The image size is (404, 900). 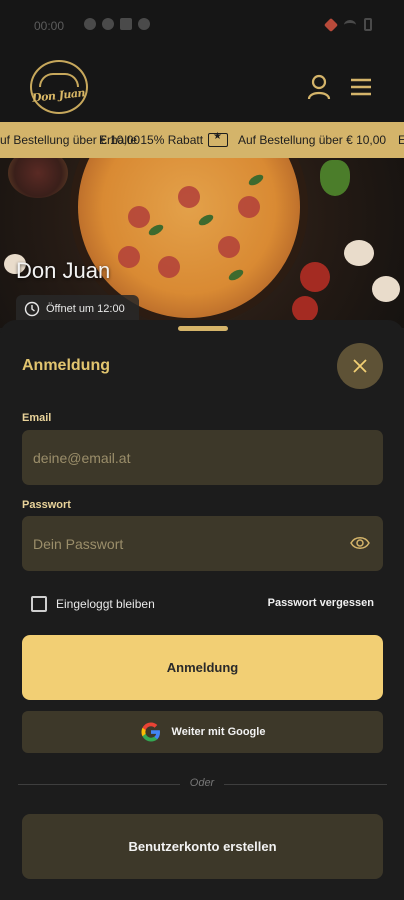 I want to click on eye-icon, so click(x=360, y=543).